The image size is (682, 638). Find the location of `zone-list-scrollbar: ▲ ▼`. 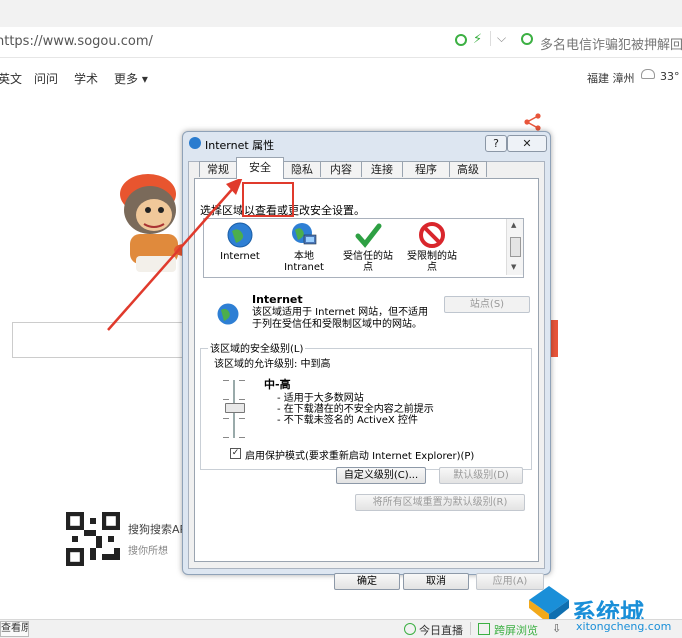

zone-list-scrollbar: ▲ ▼ is located at coordinates (514, 247).